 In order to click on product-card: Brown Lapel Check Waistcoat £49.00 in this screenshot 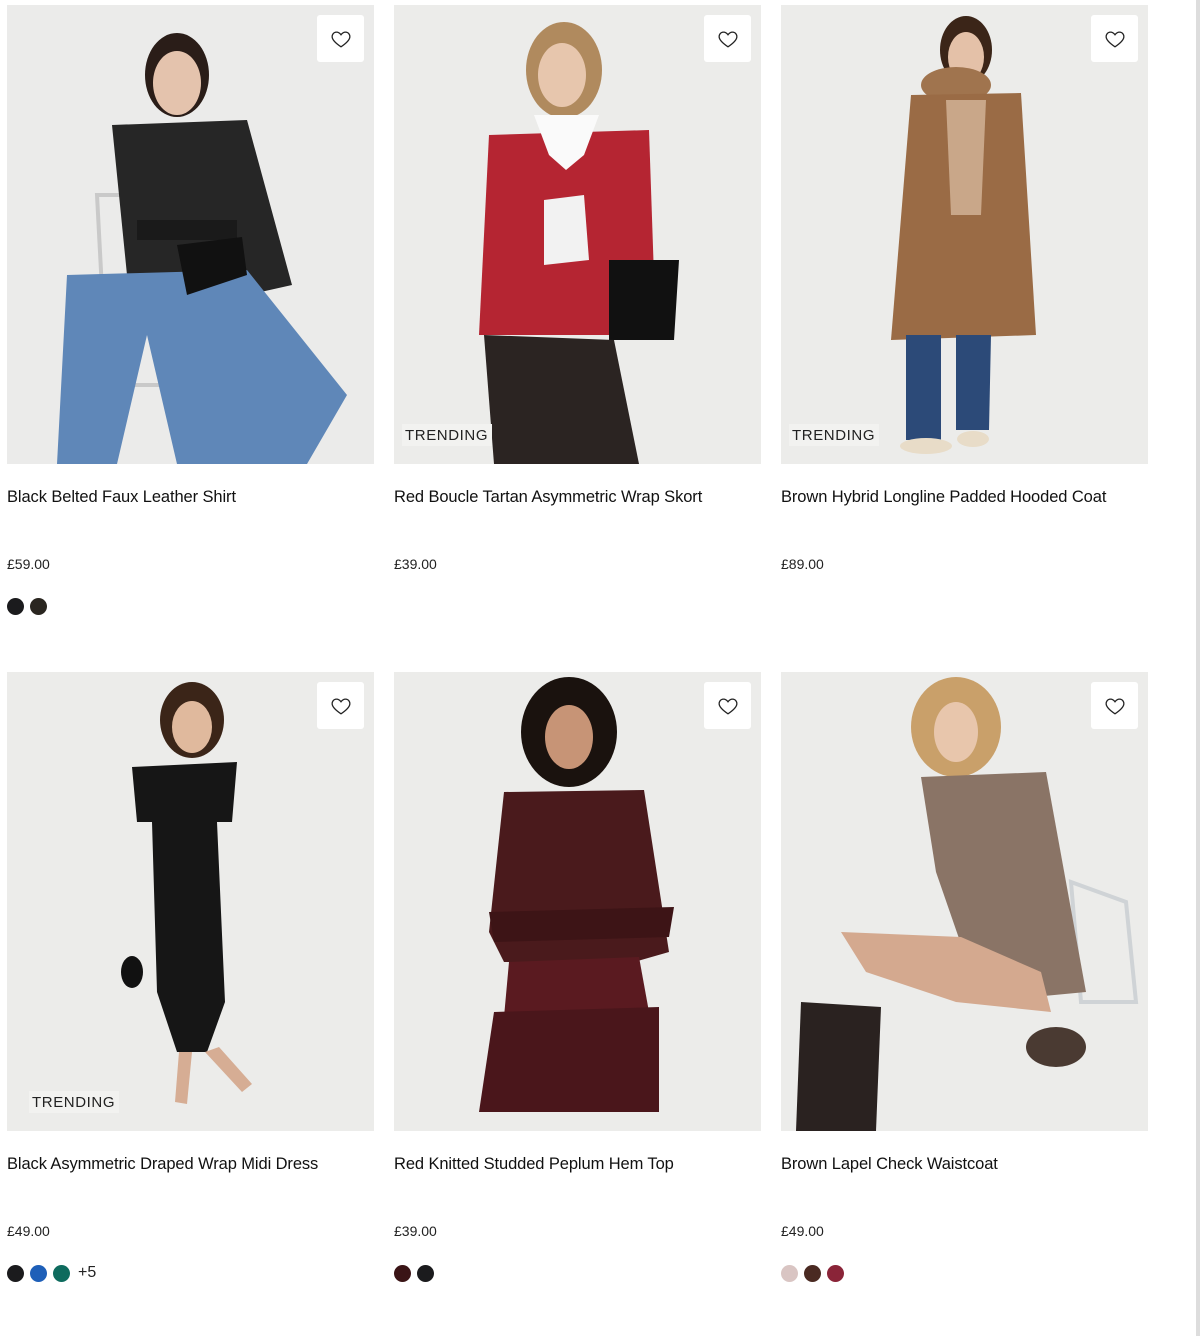, I will do `click(964, 977)`.